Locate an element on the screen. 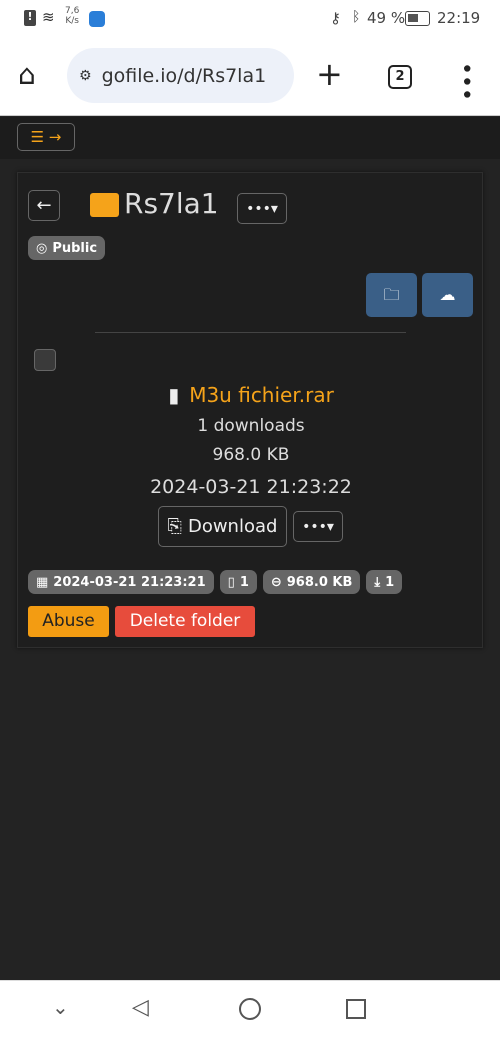 The height and width of the screenshot is (1037, 500). drive-icon: ⊖ is located at coordinates (276, 582).